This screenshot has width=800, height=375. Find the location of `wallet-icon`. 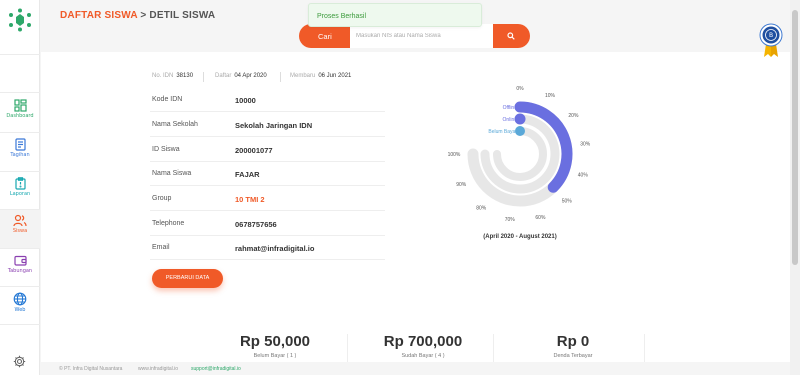

wallet-icon is located at coordinates (20, 260).